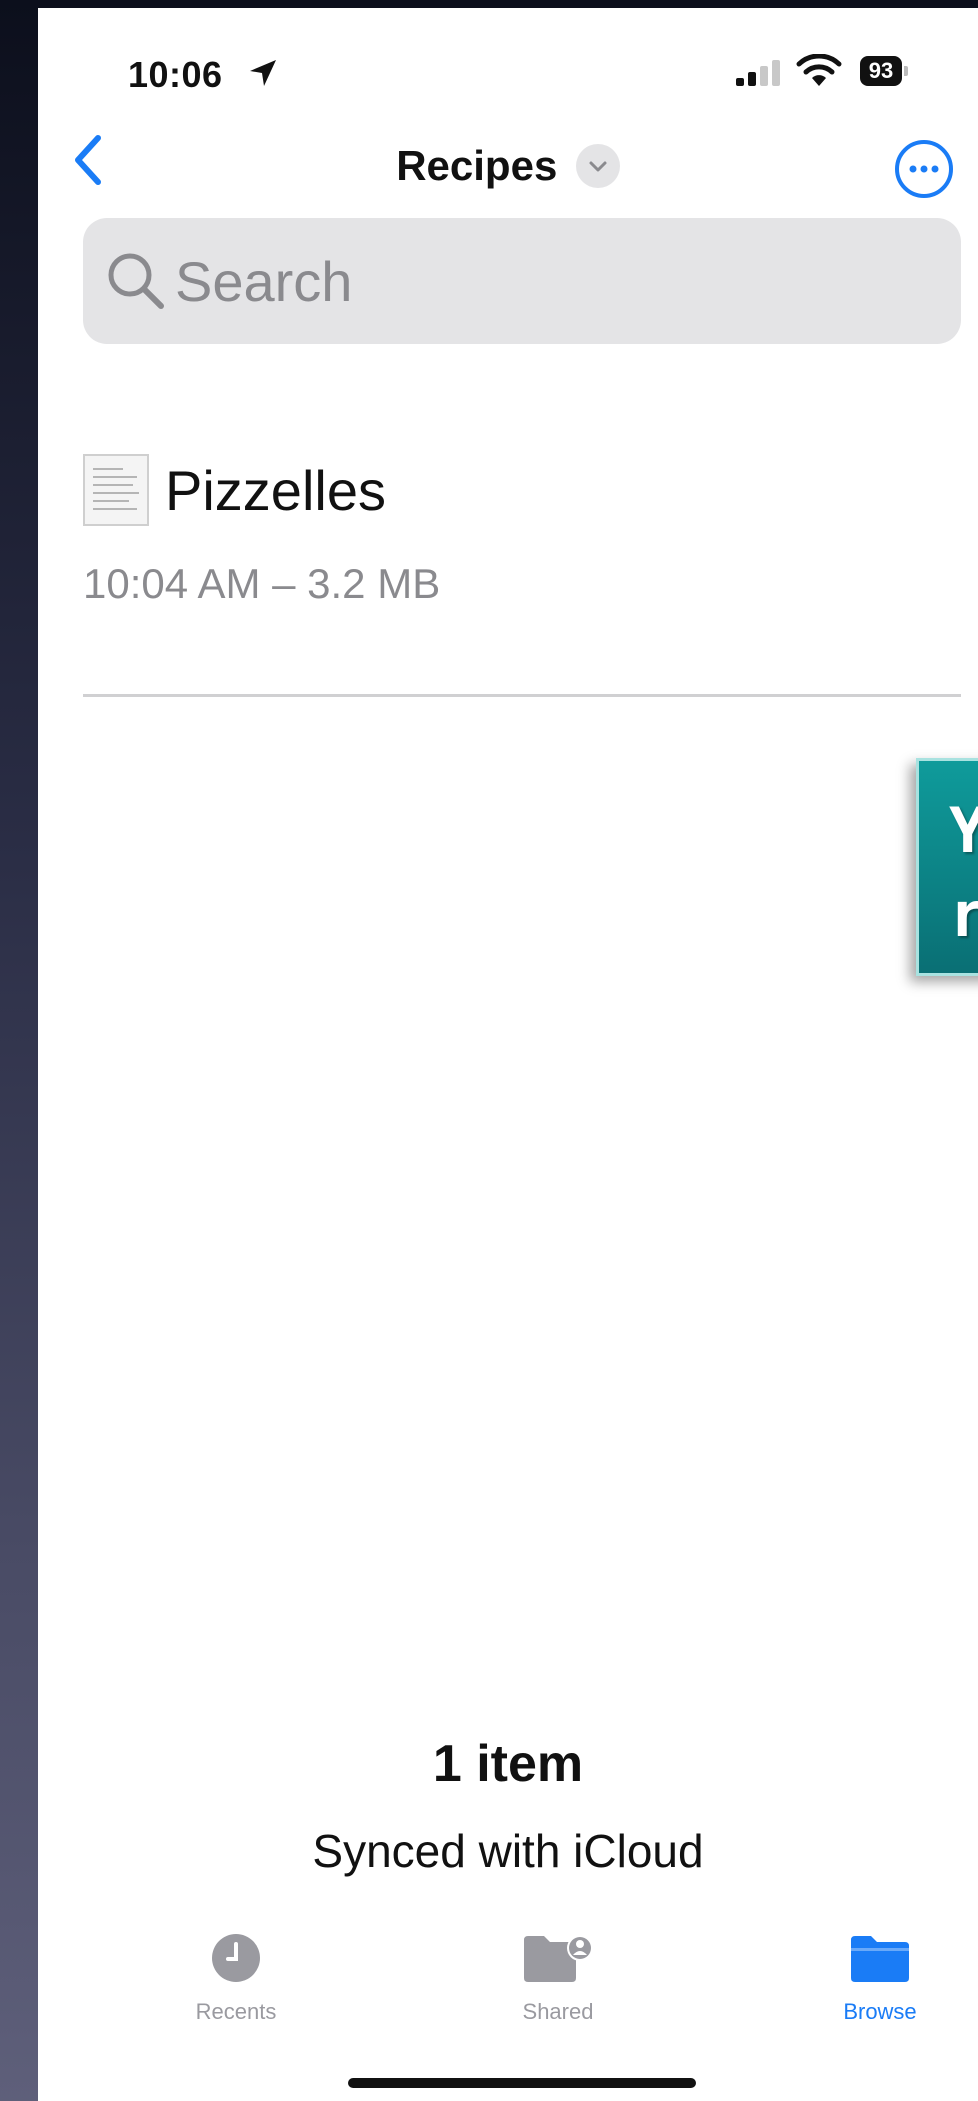  What do you see at coordinates (880, 2011) in the screenshot?
I see `tab-label: Browse` at bounding box center [880, 2011].